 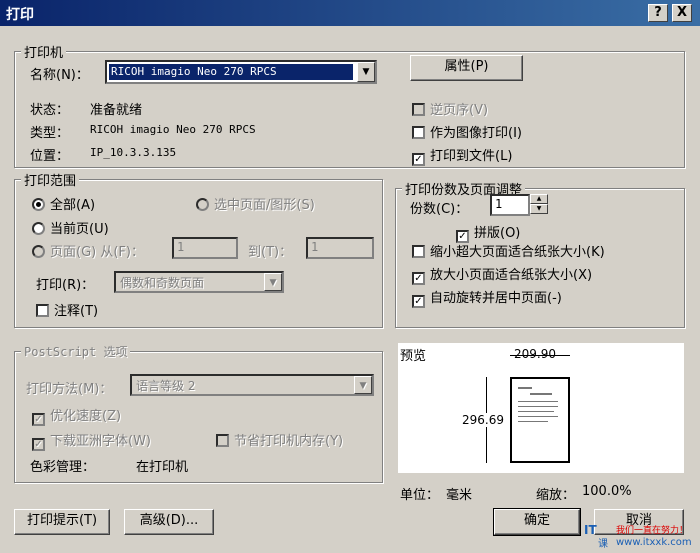 What do you see at coordinates (459, 495) in the screenshot?
I see `unit-value: 毫米` at bounding box center [459, 495].